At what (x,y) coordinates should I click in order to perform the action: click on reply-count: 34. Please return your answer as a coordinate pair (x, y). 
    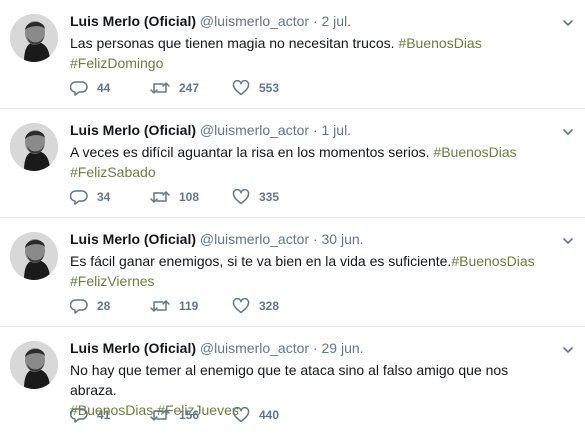
    Looking at the image, I should click on (104, 197).